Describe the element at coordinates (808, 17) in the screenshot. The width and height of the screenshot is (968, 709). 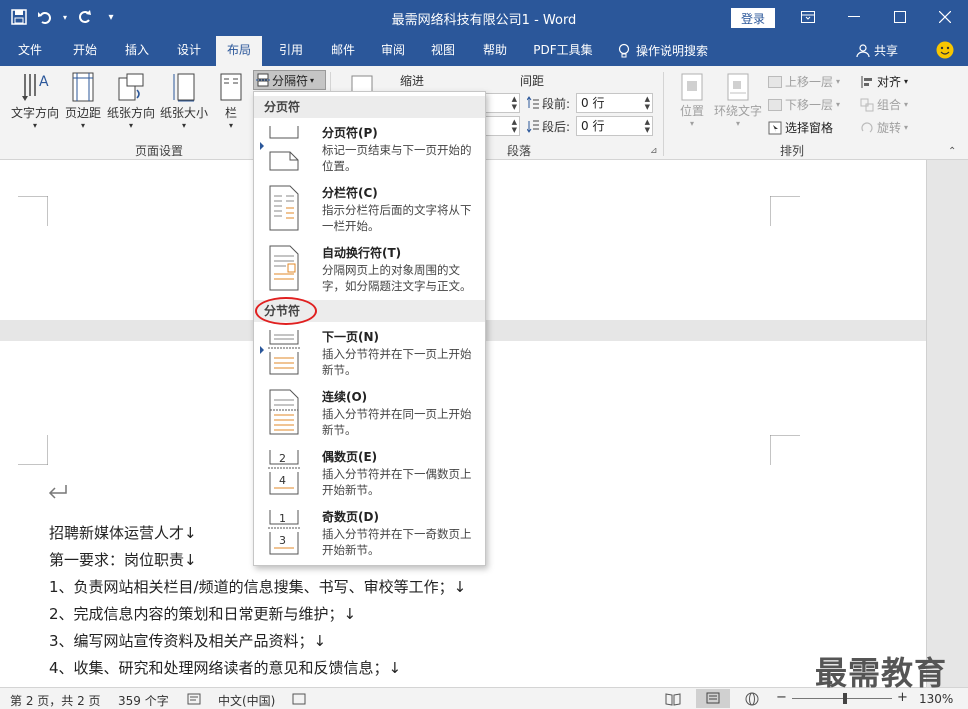
I see `ribbon-display-options-icon` at that location.